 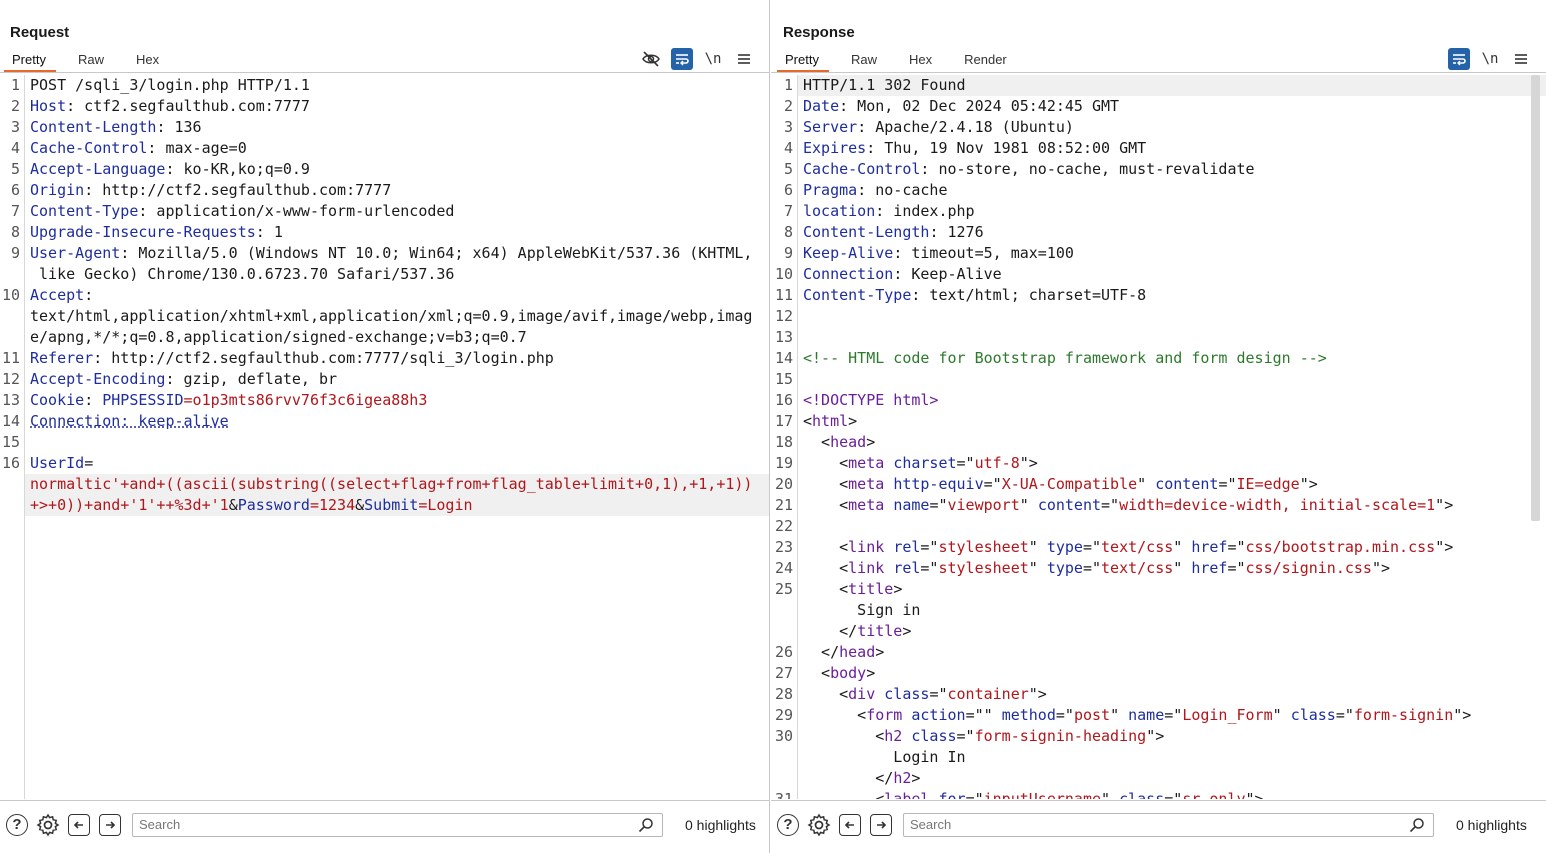 I want to click on code-line: Sign in, so click(x=1158, y=610).